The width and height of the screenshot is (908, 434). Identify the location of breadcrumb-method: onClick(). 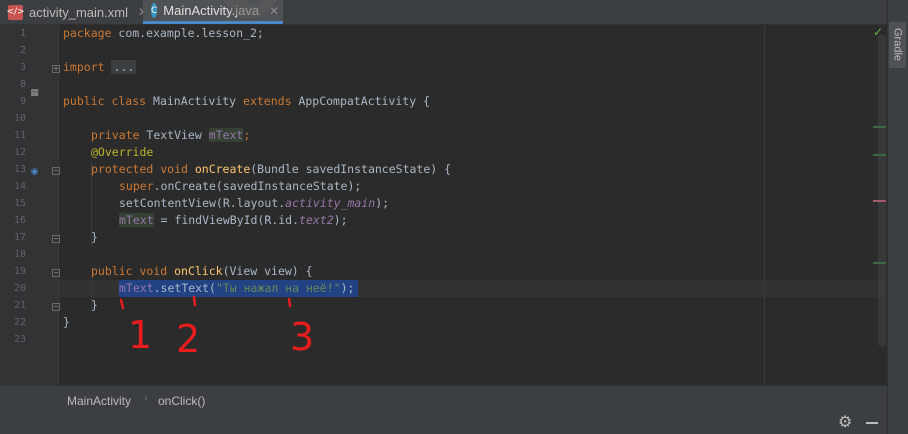
(181, 401).